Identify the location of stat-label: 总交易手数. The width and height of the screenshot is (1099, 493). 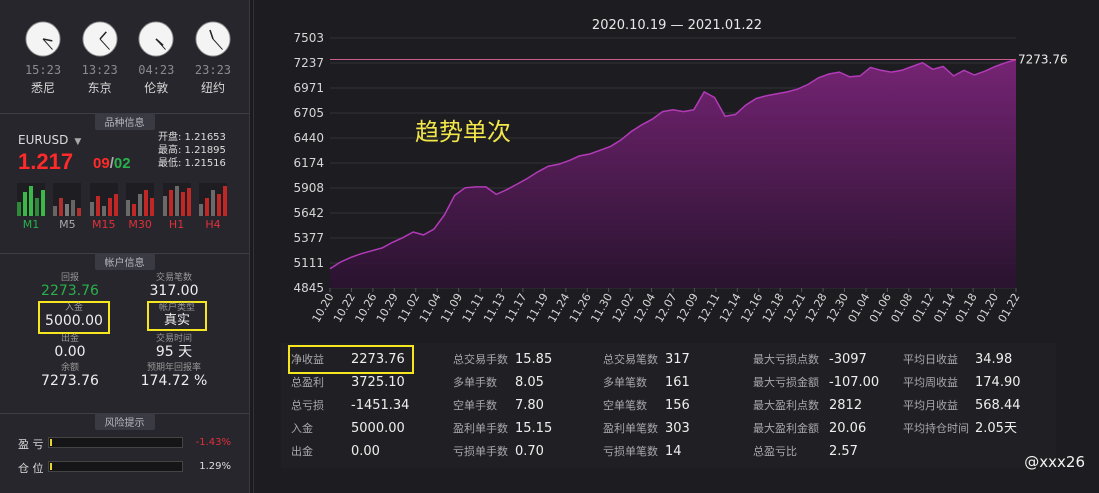
(480, 359).